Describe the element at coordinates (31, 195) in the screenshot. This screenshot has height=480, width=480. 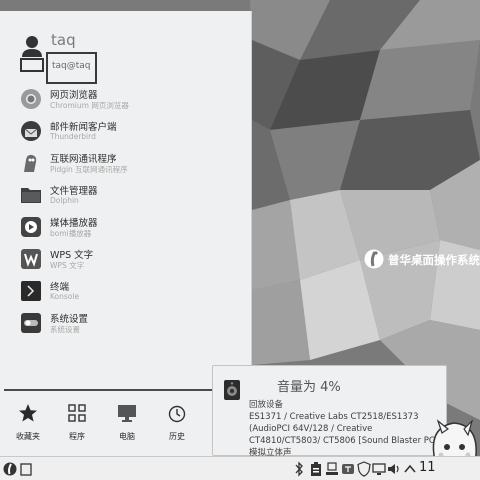
I see `folder-icon` at that location.